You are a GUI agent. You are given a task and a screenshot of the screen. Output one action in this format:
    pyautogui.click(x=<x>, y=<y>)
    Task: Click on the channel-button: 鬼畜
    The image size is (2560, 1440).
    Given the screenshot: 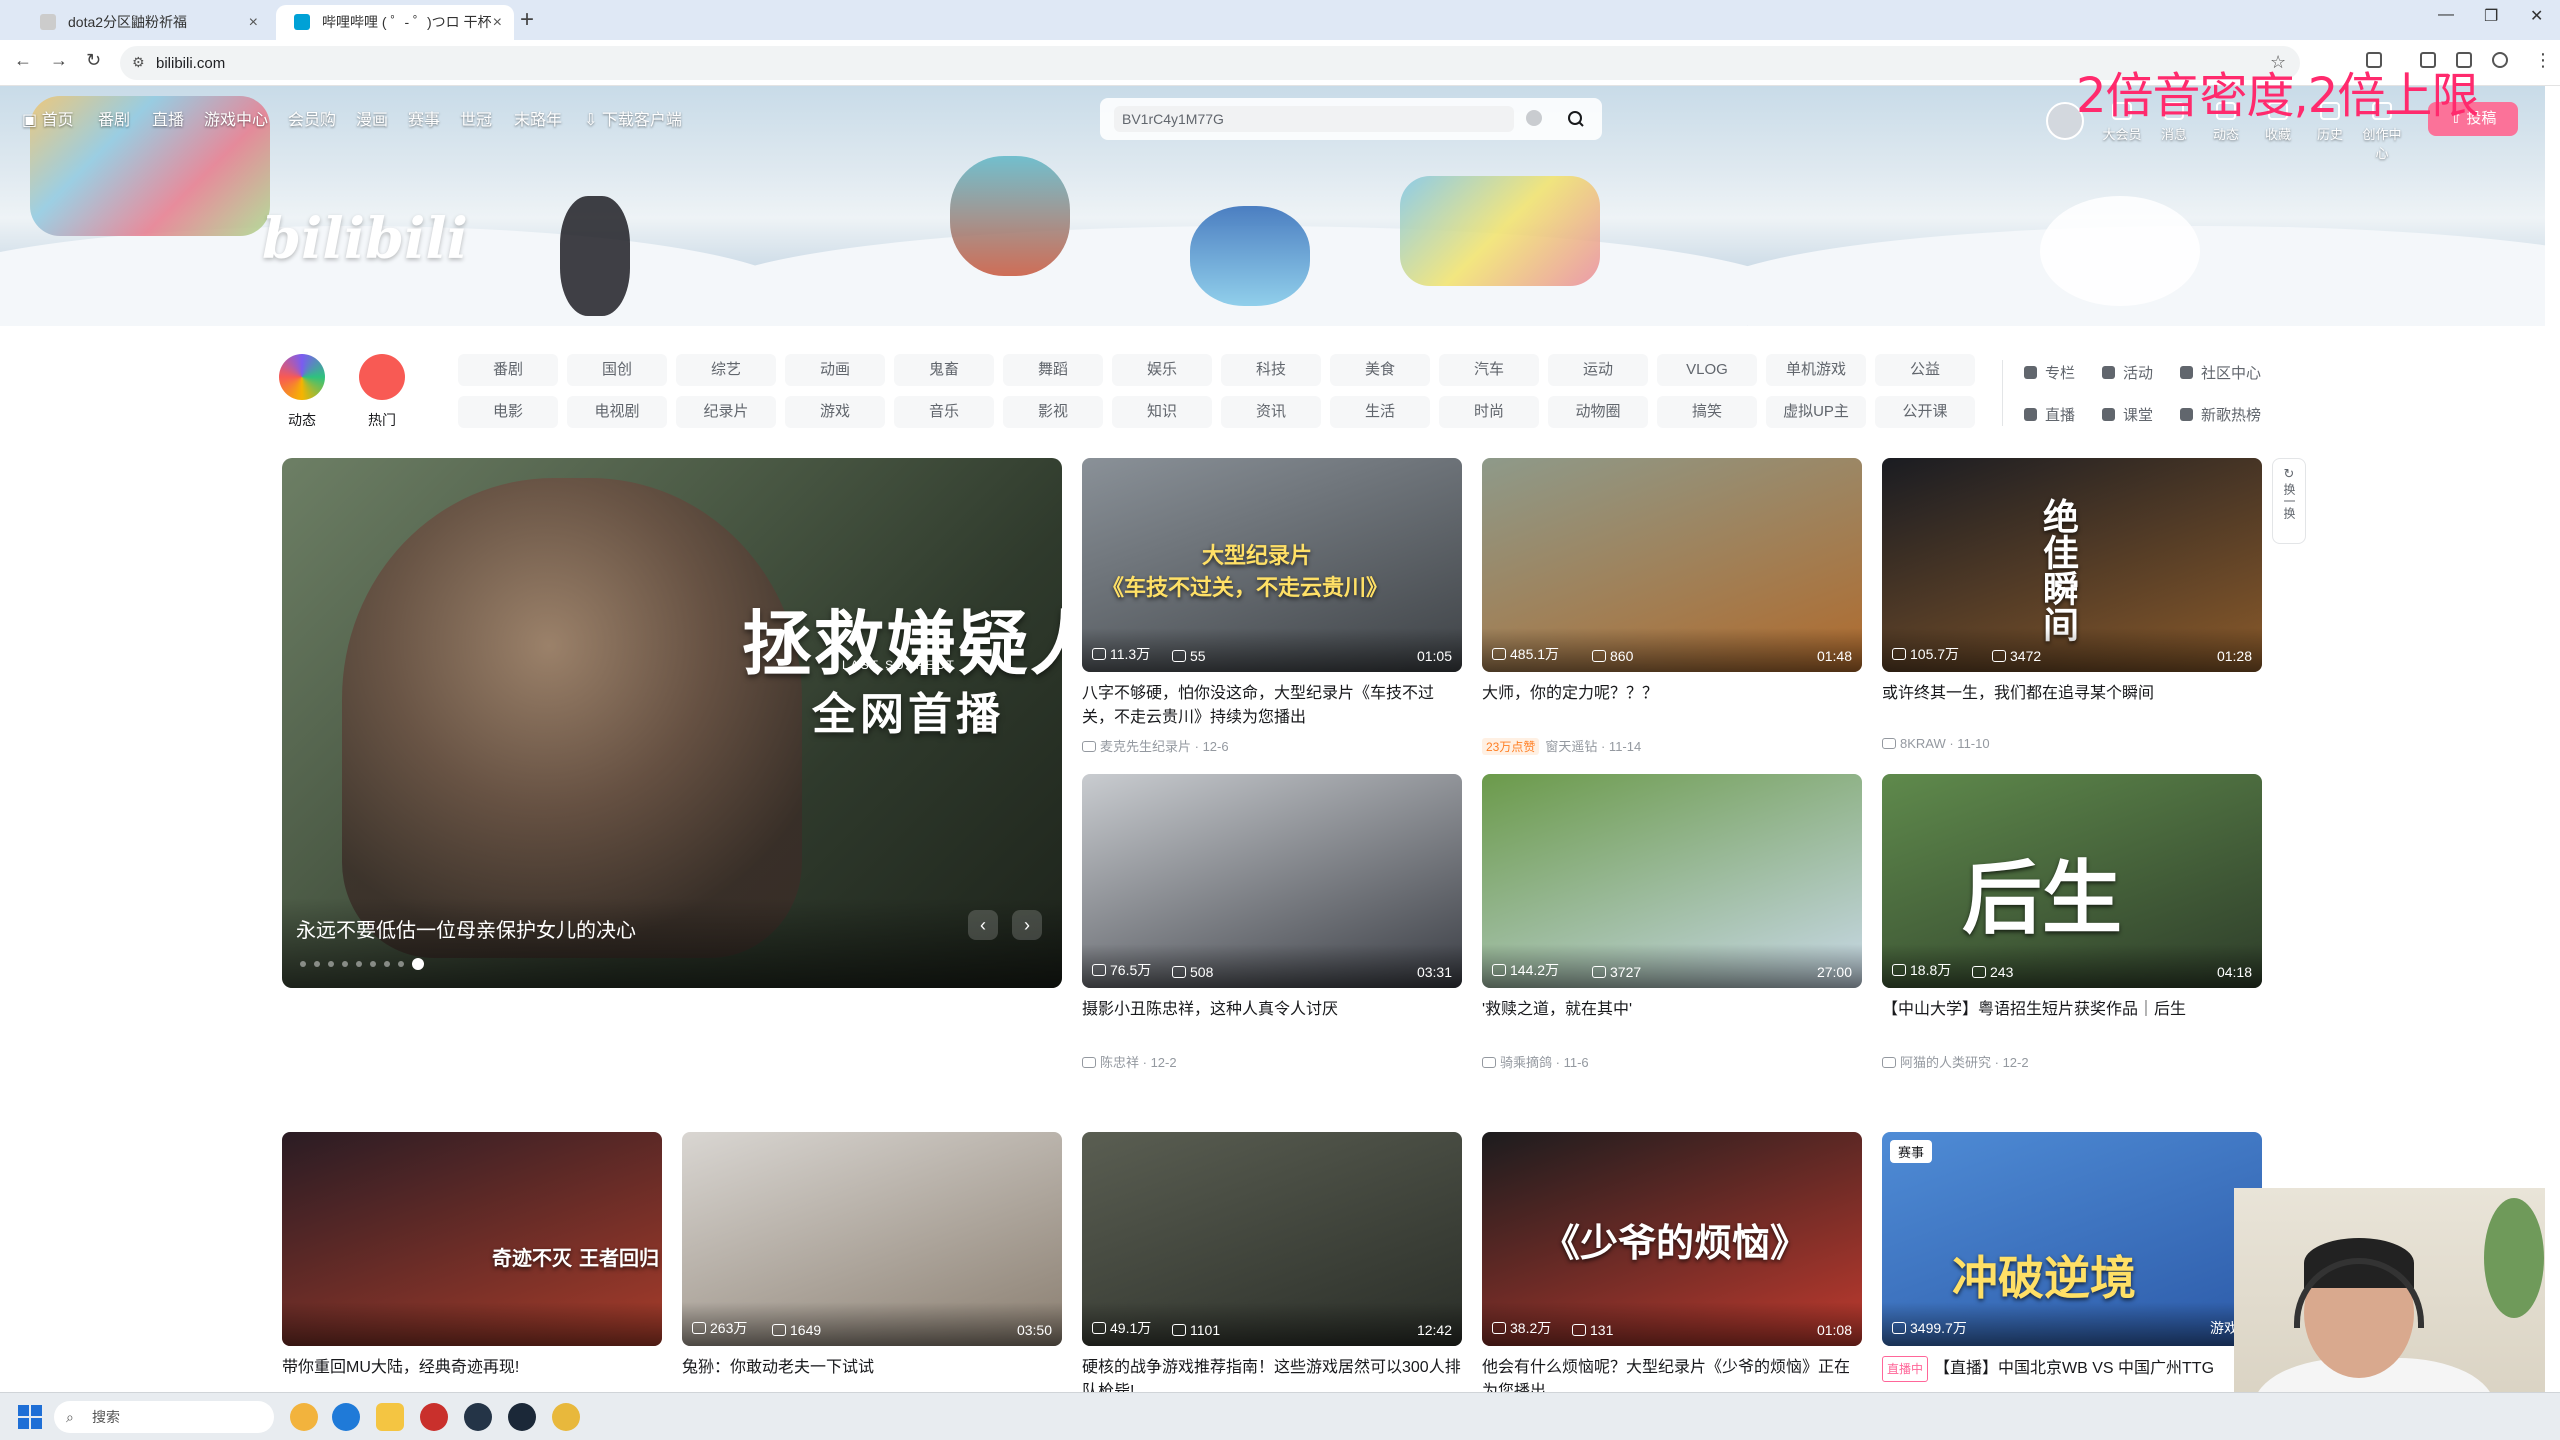 What is the action you would take?
    pyautogui.click(x=944, y=370)
    